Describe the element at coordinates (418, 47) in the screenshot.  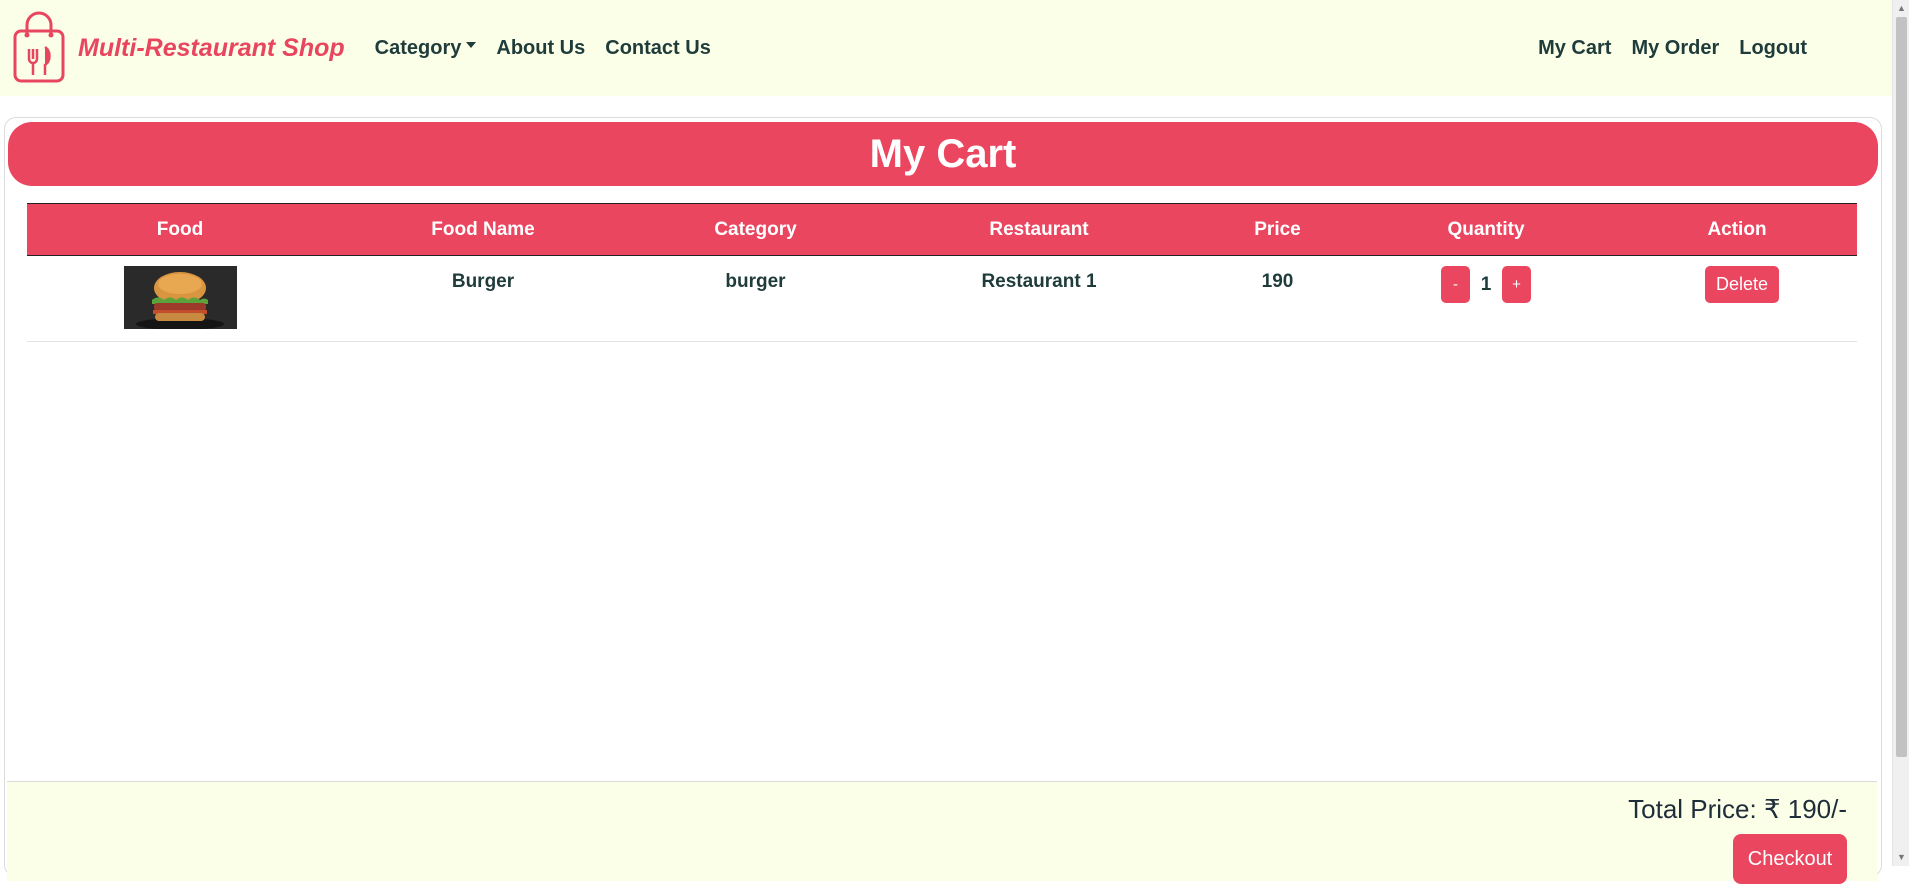
I see `nav-category-label: Category` at that location.